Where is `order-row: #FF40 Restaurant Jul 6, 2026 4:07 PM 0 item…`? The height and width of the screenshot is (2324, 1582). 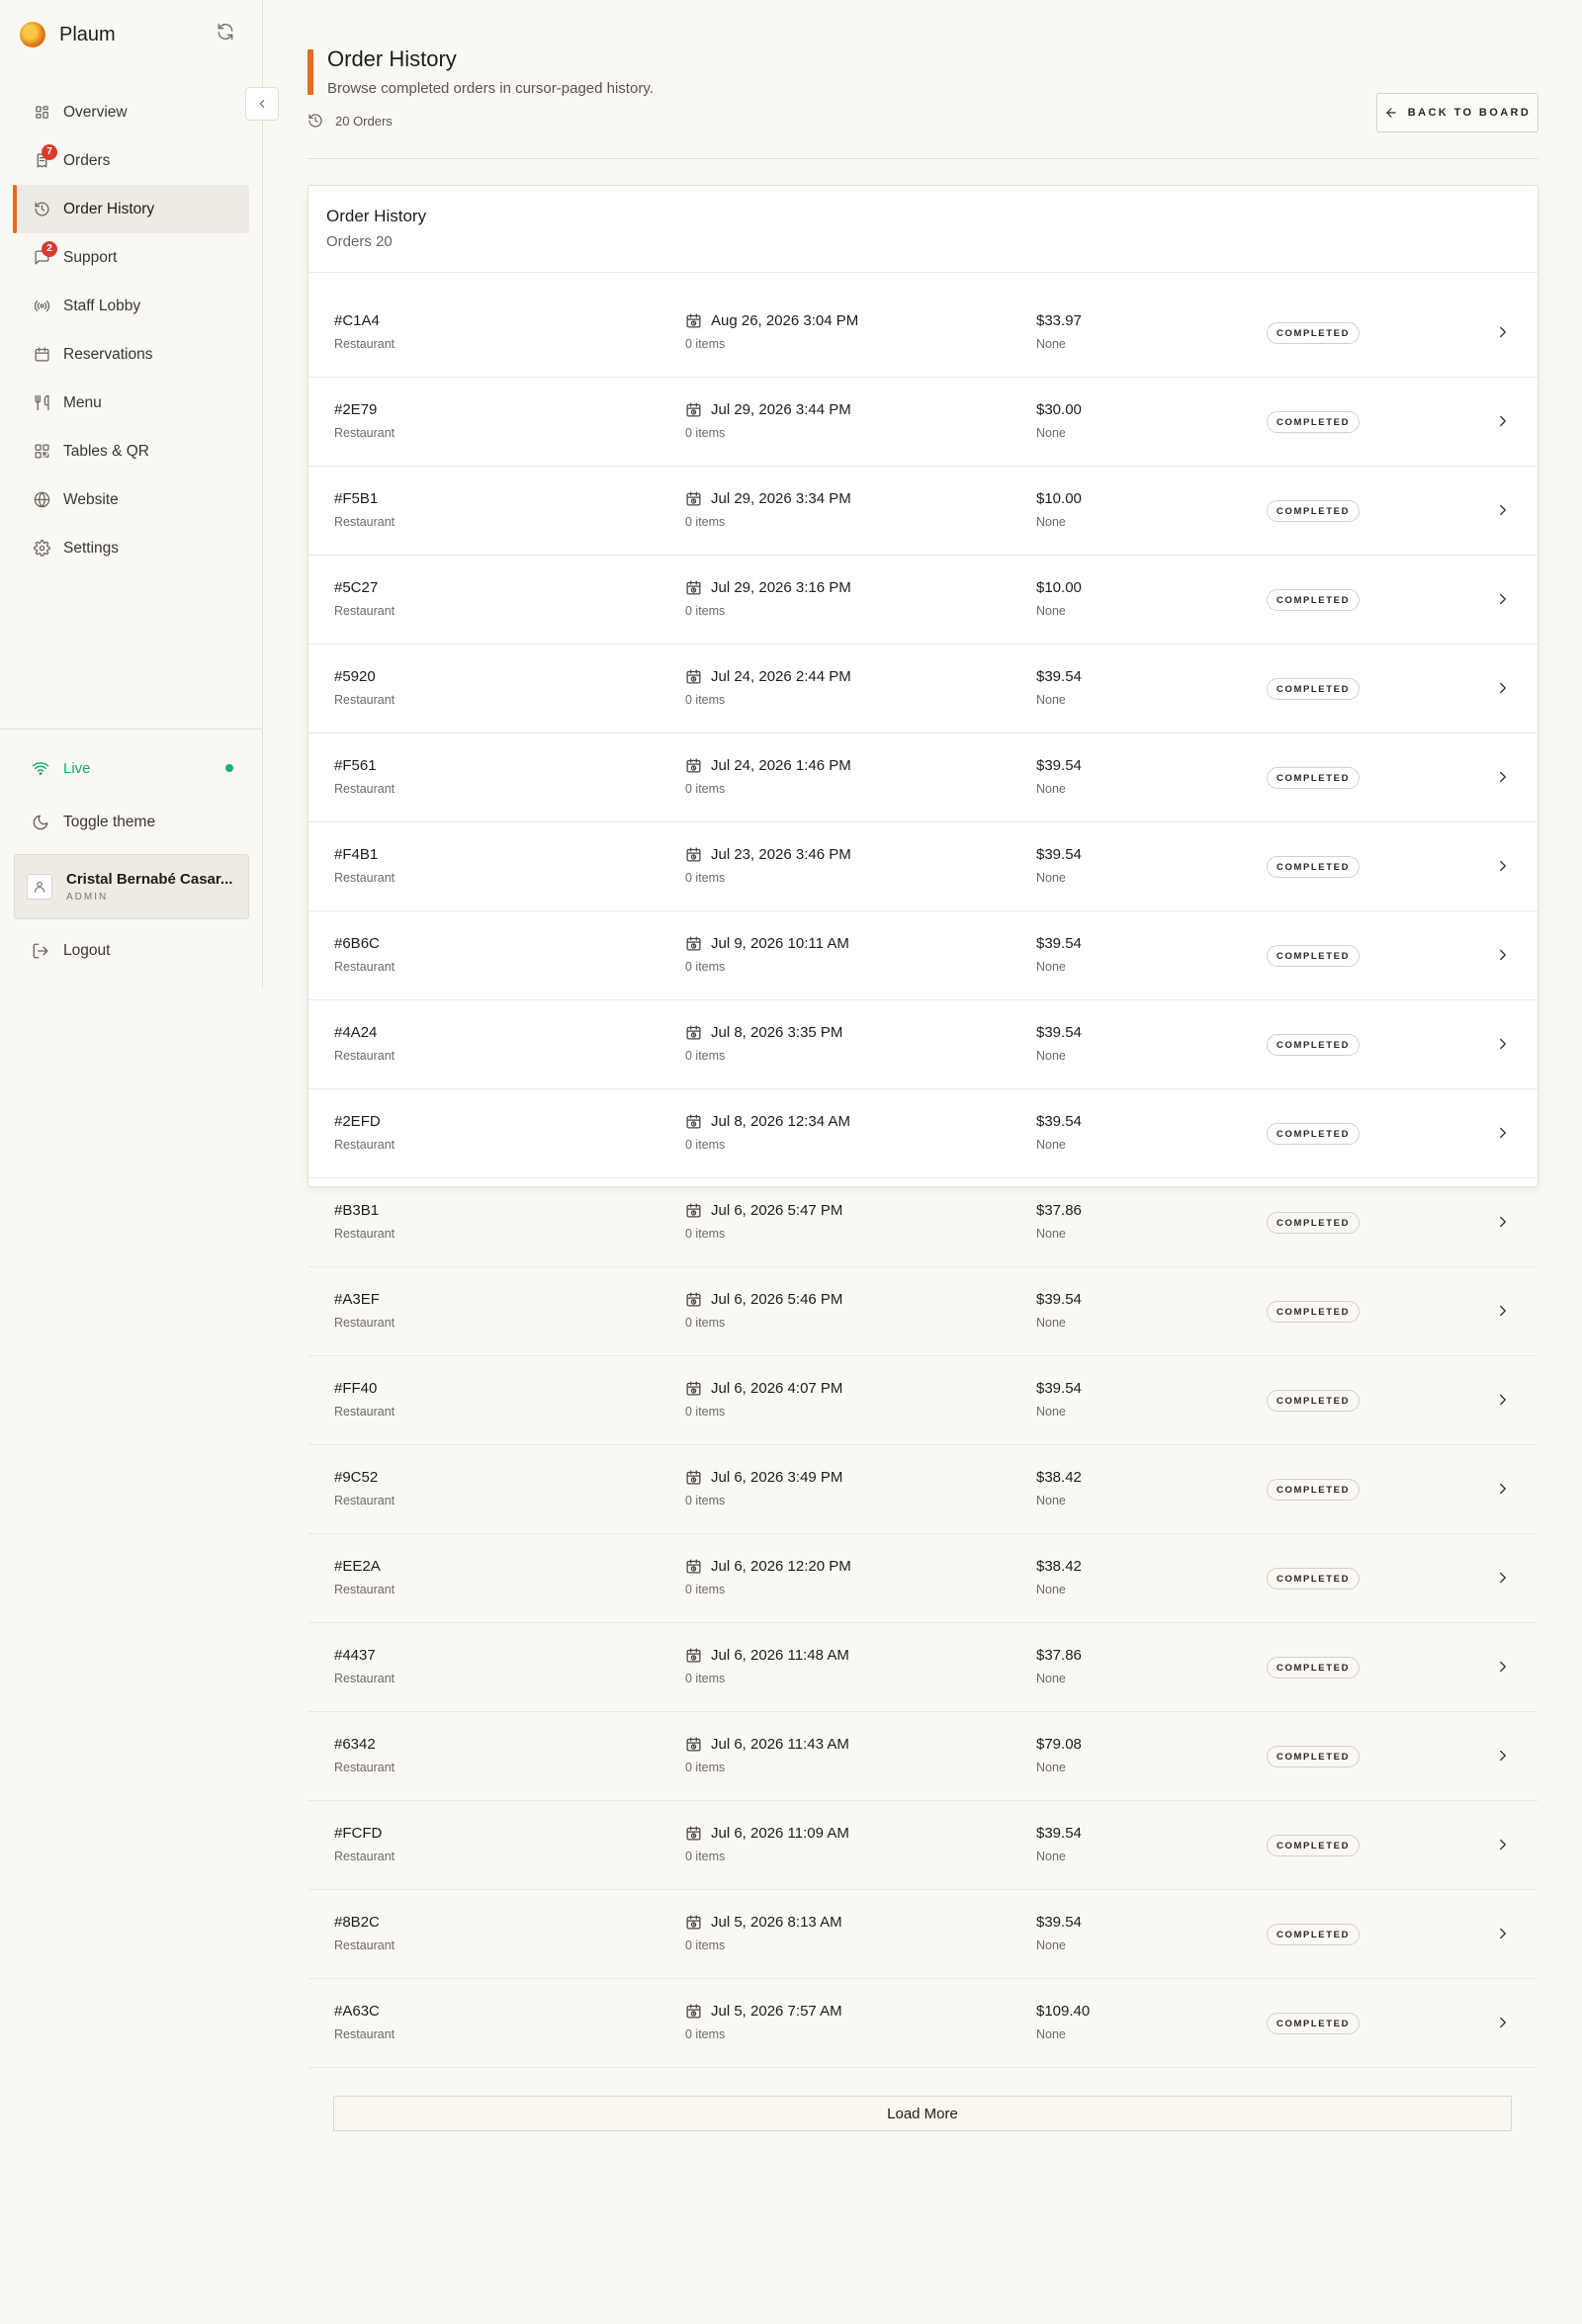
order-row: #FF40 Restaurant Jul 6, 2026 4:07 PM 0 item… is located at coordinates (923, 1400).